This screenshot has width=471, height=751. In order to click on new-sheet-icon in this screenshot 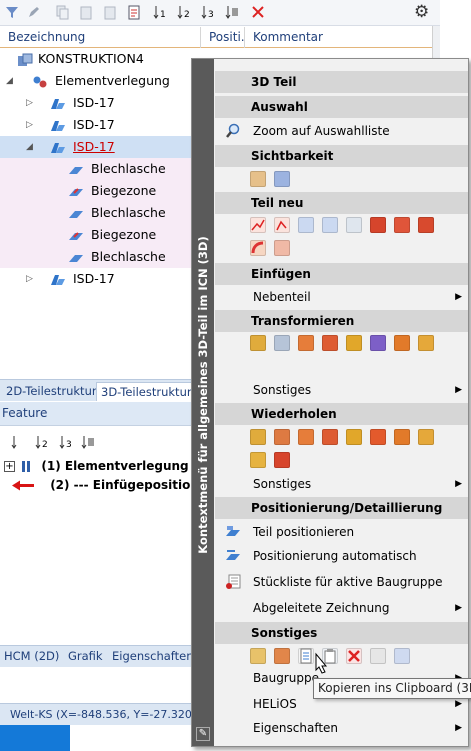, I will do `click(354, 225)`.